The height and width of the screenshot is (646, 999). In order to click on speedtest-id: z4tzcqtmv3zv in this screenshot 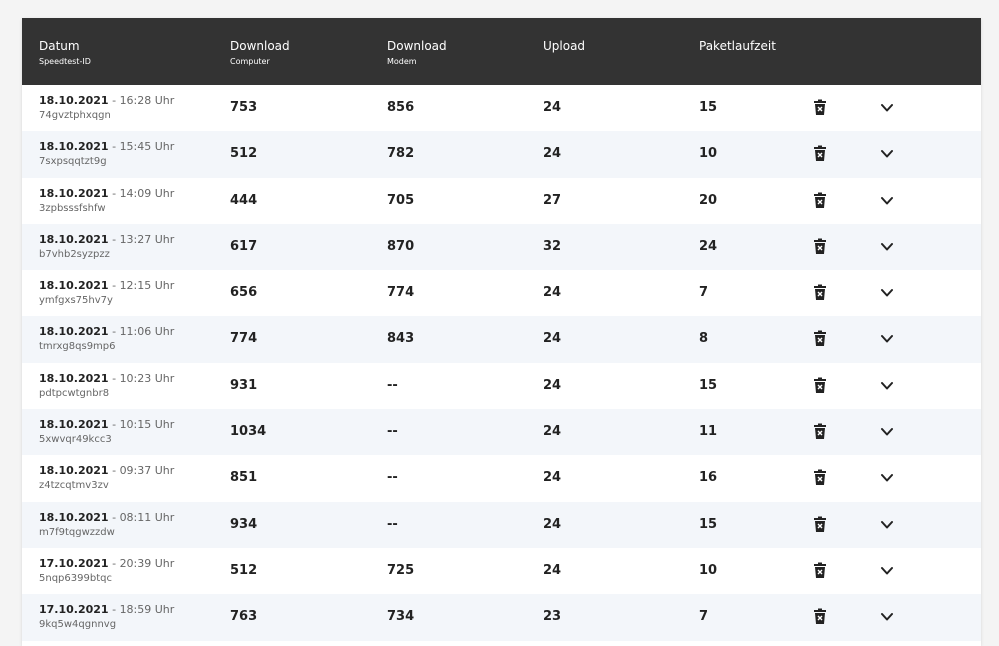, I will do `click(74, 486)`.